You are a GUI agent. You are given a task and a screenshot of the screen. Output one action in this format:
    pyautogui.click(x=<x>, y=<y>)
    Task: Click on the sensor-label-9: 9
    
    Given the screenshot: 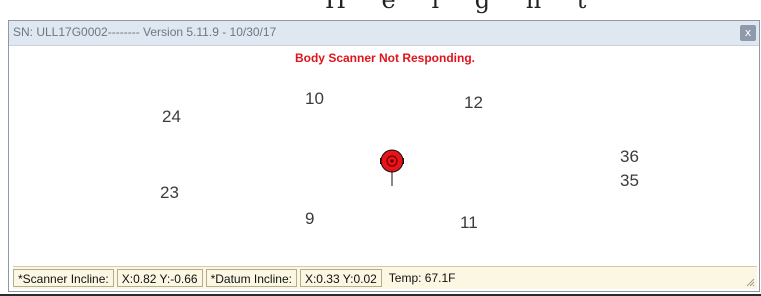 What is the action you would take?
    pyautogui.click(x=310, y=218)
    